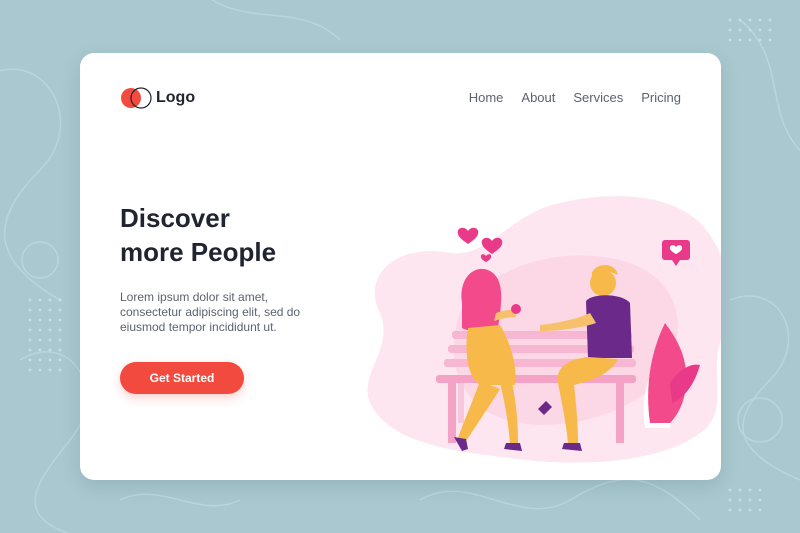 The height and width of the screenshot is (533, 800). What do you see at coordinates (198, 252) in the screenshot?
I see `hero-title-line2: more People` at bounding box center [198, 252].